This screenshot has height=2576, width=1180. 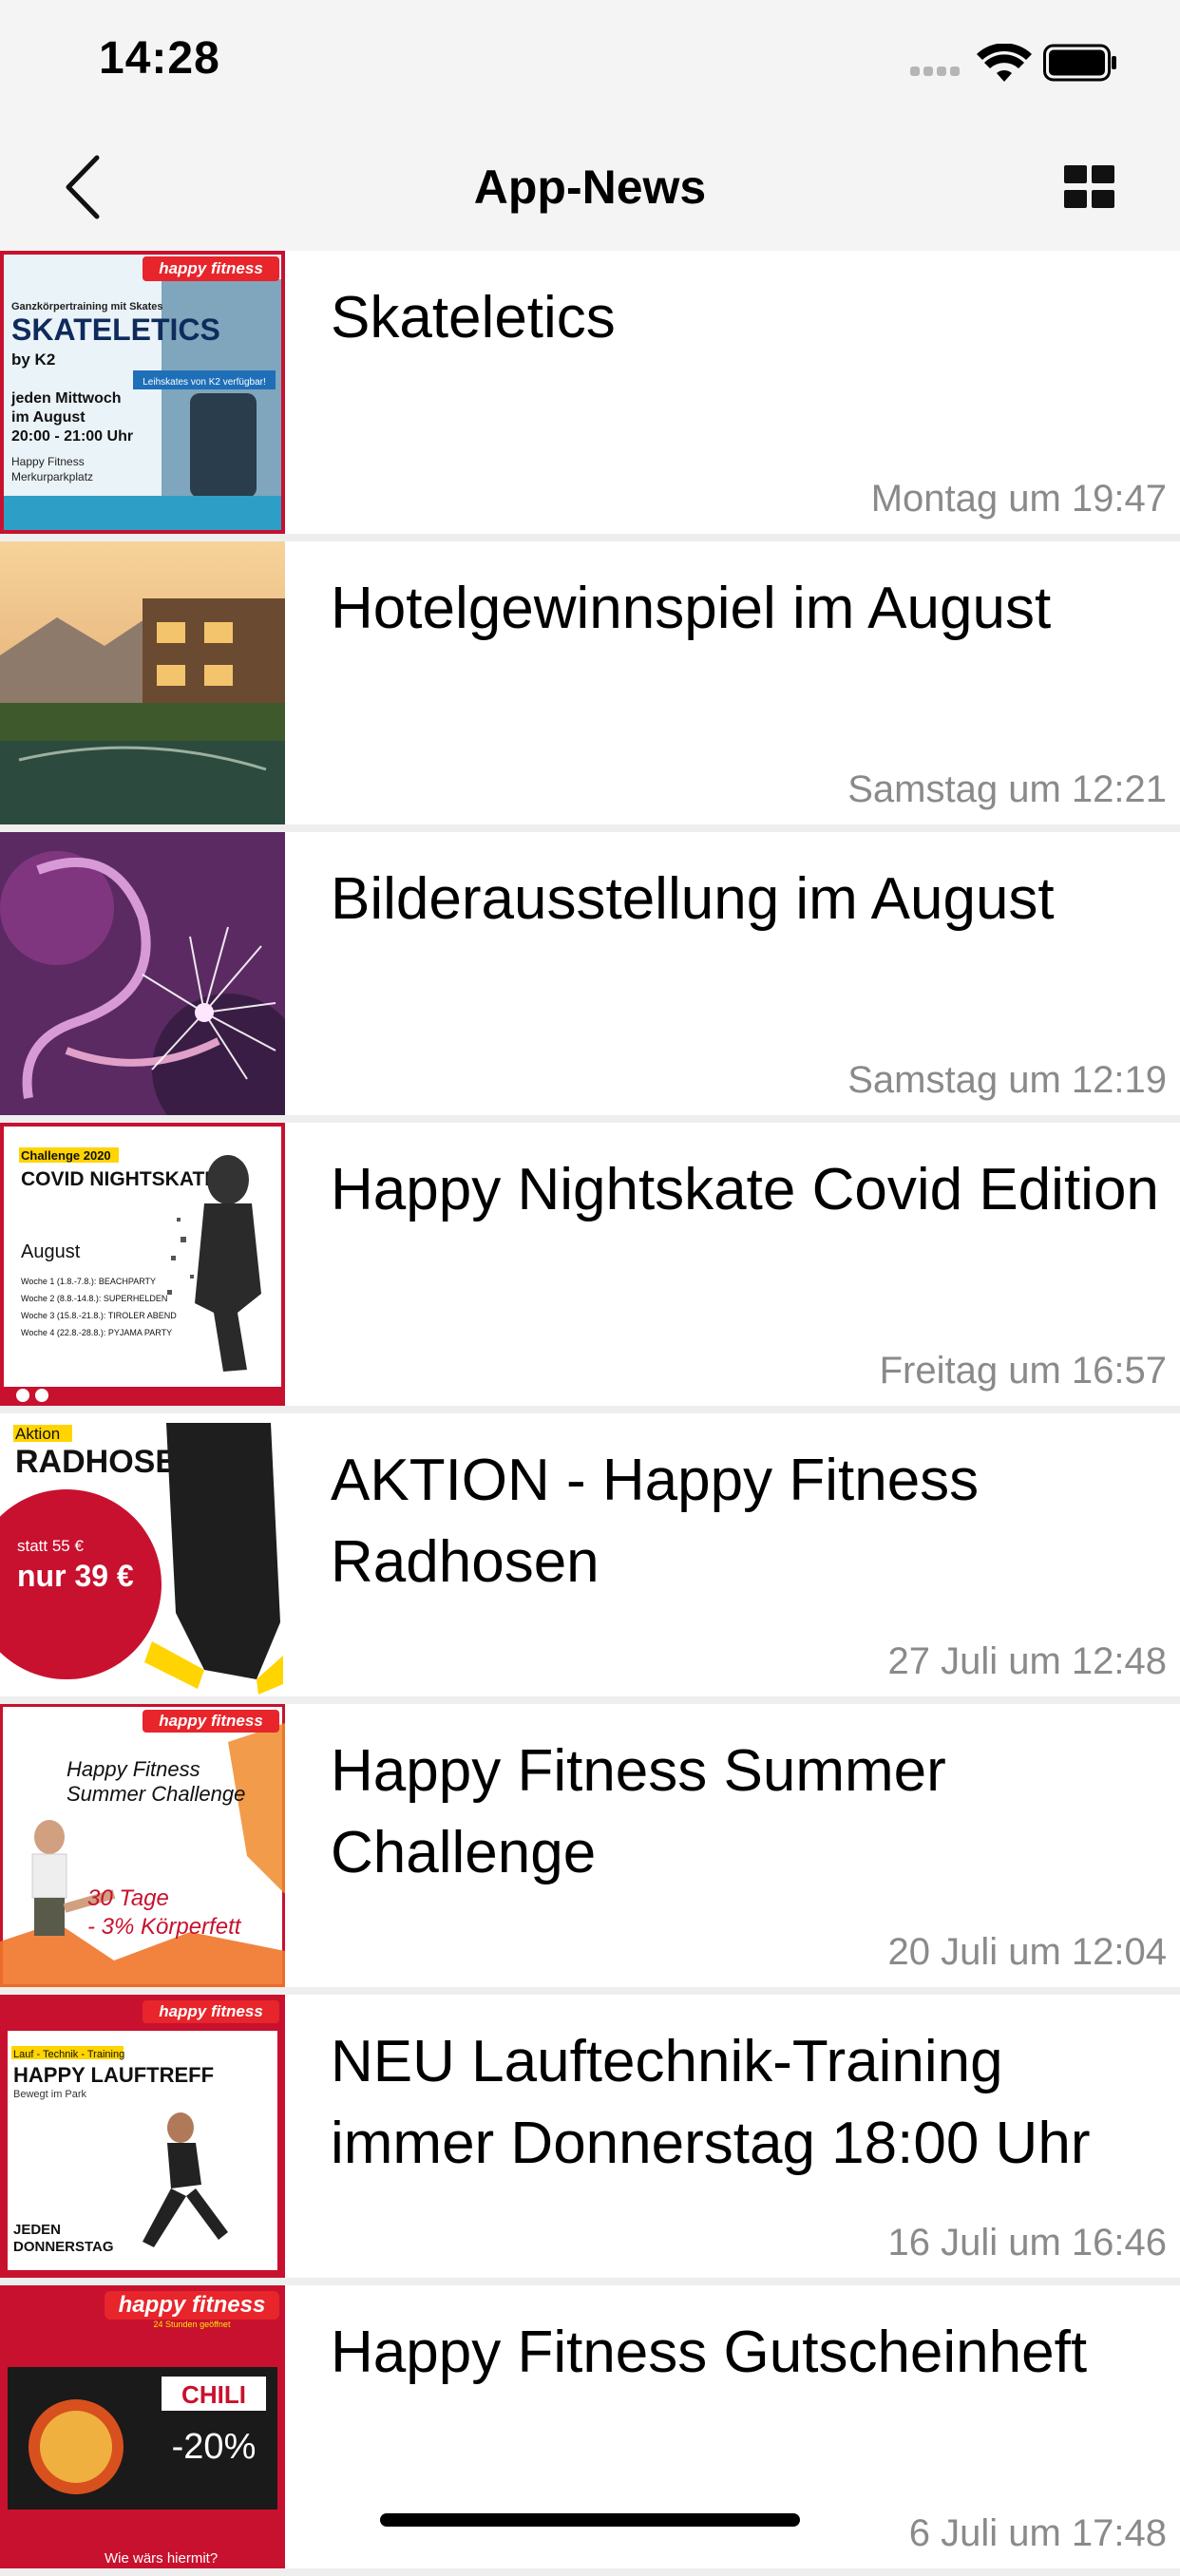 What do you see at coordinates (590, 2520) in the screenshot?
I see `home-indicator` at bounding box center [590, 2520].